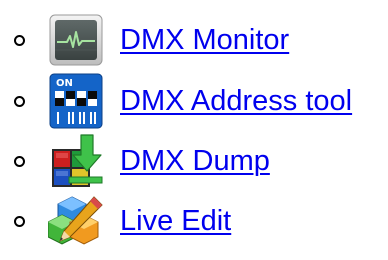 The width and height of the screenshot is (388, 260). I want to click on dmx-monitor-icon, so click(76, 40).